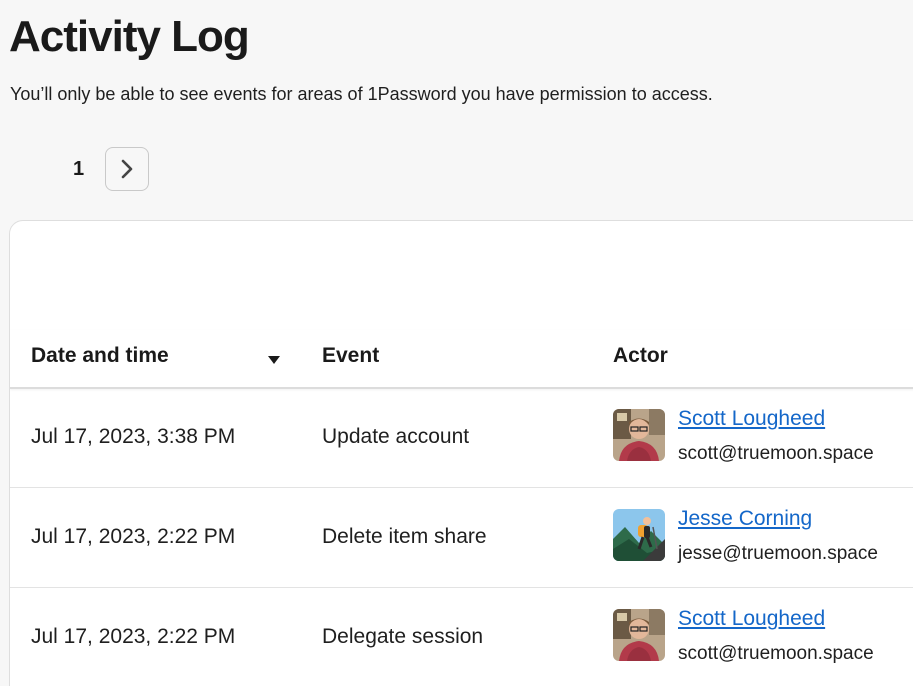 The image size is (913, 686). Describe the element at coordinates (640, 355) in the screenshot. I see `column-header-actor: Actor` at that location.